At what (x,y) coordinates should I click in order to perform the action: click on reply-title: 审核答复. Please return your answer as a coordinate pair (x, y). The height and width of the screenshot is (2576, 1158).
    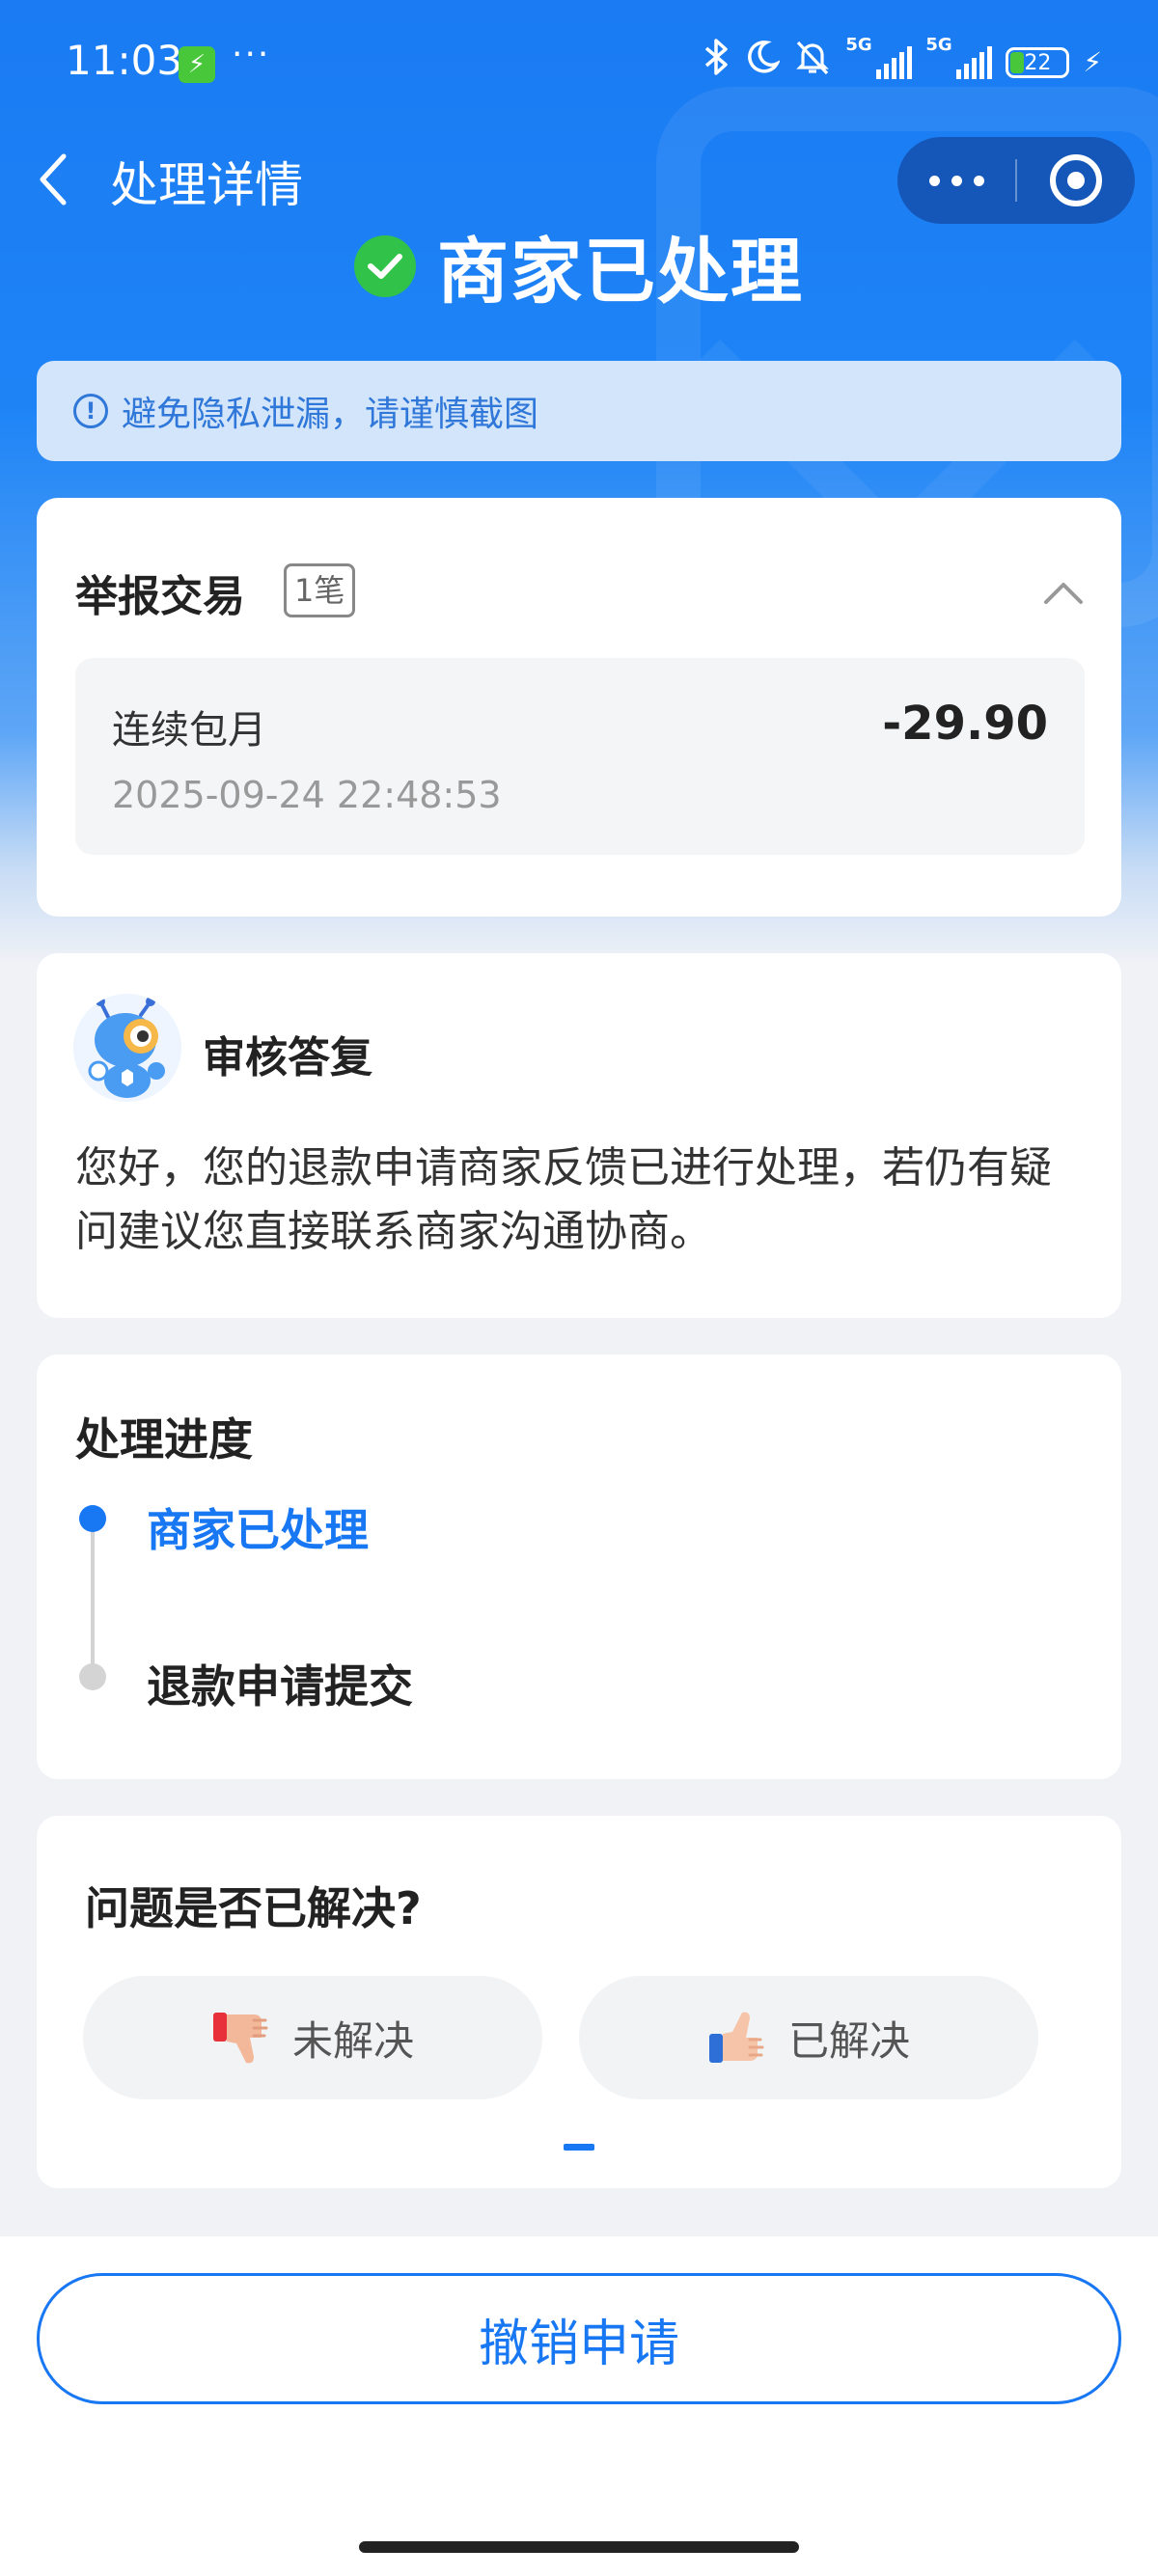
    Looking at the image, I should click on (287, 1057).